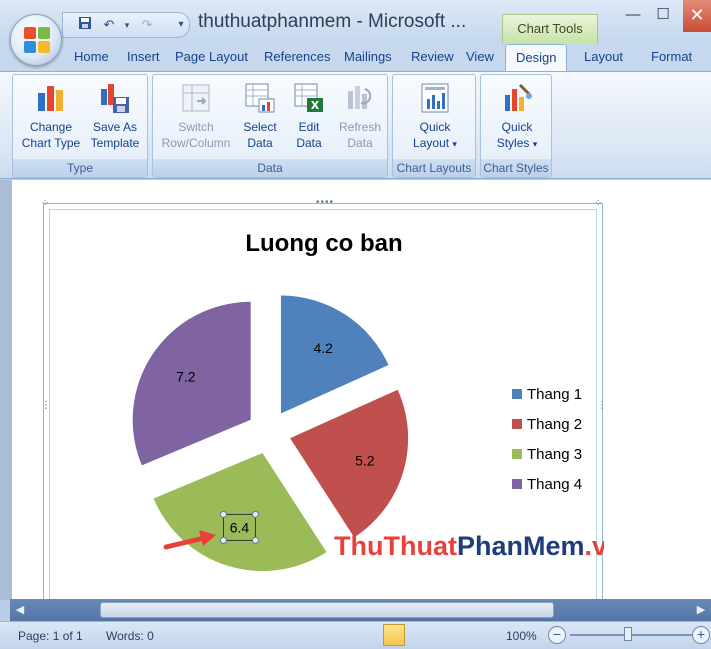  I want to click on undo-icon: ↶, so click(109, 25).